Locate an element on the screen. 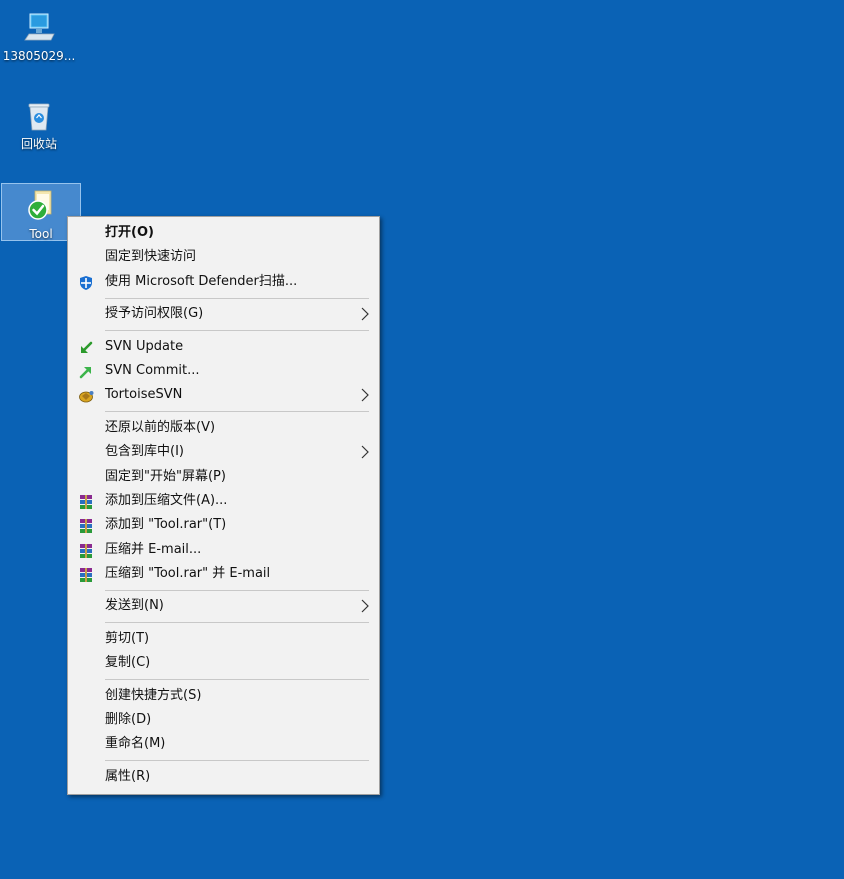  folder-svn-icon is located at coordinates (41, 206).